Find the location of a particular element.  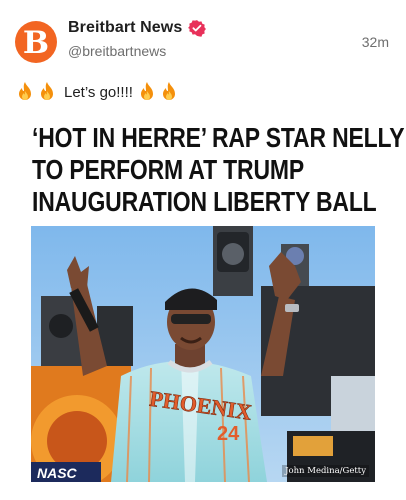

post-caption: Let’s go!!!! is located at coordinates (100, 92).